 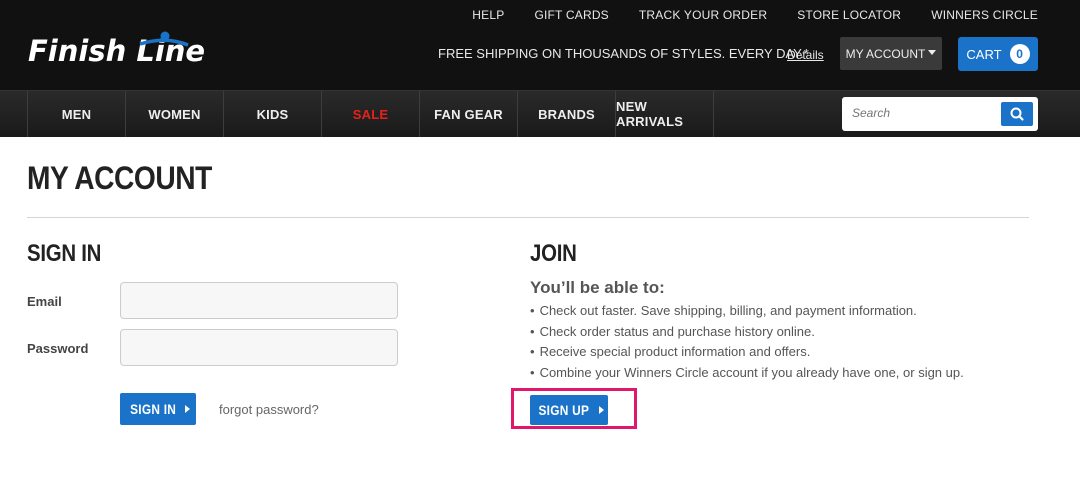 What do you see at coordinates (703, 15) in the screenshot?
I see `util-link-track-order: TRACK YOUR ORDER` at bounding box center [703, 15].